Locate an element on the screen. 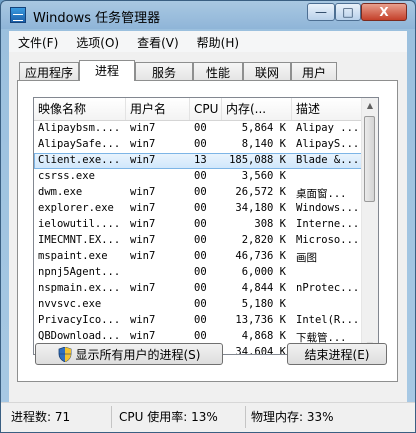 The height and width of the screenshot is (433, 416). process-name-cell: dwm.exe is located at coordinates (60, 192).